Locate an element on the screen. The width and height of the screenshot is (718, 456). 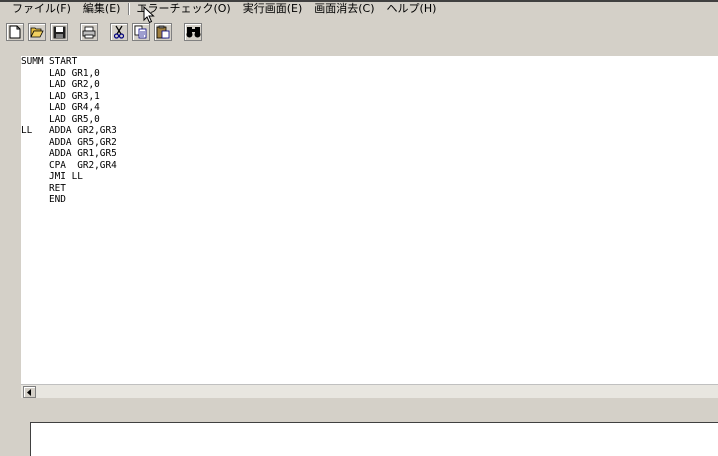
print-icon is located at coordinates (89, 32).